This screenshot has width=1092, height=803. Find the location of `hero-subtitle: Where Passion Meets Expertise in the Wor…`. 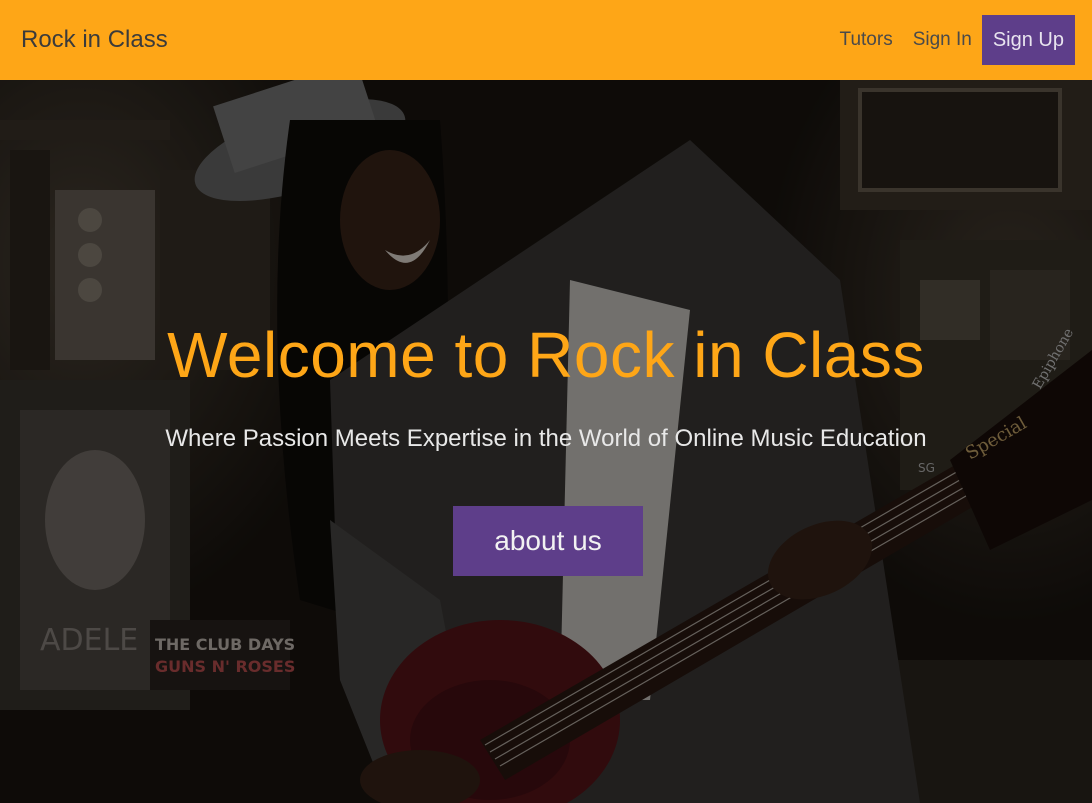

hero-subtitle: Where Passion Meets Expertise in the Wor… is located at coordinates (546, 438).